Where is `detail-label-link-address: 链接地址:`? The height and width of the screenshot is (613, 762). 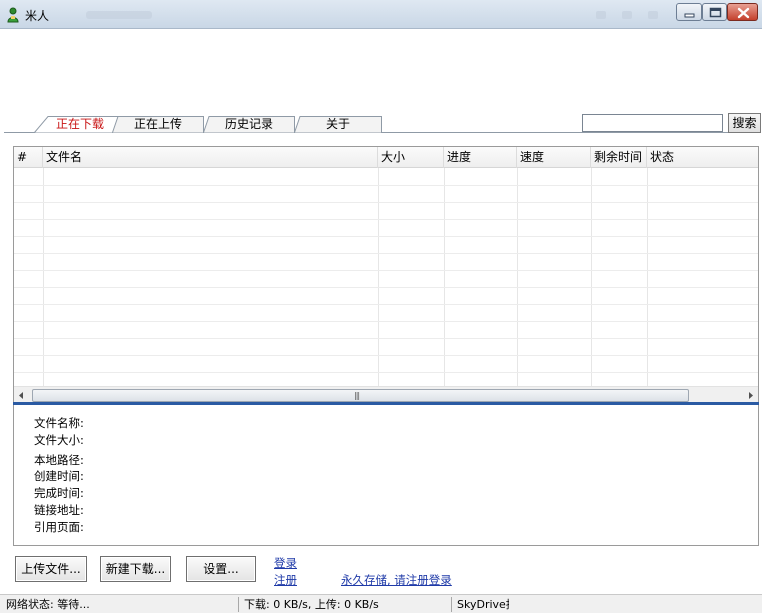 detail-label-link-address: 链接地址: is located at coordinates (59, 510).